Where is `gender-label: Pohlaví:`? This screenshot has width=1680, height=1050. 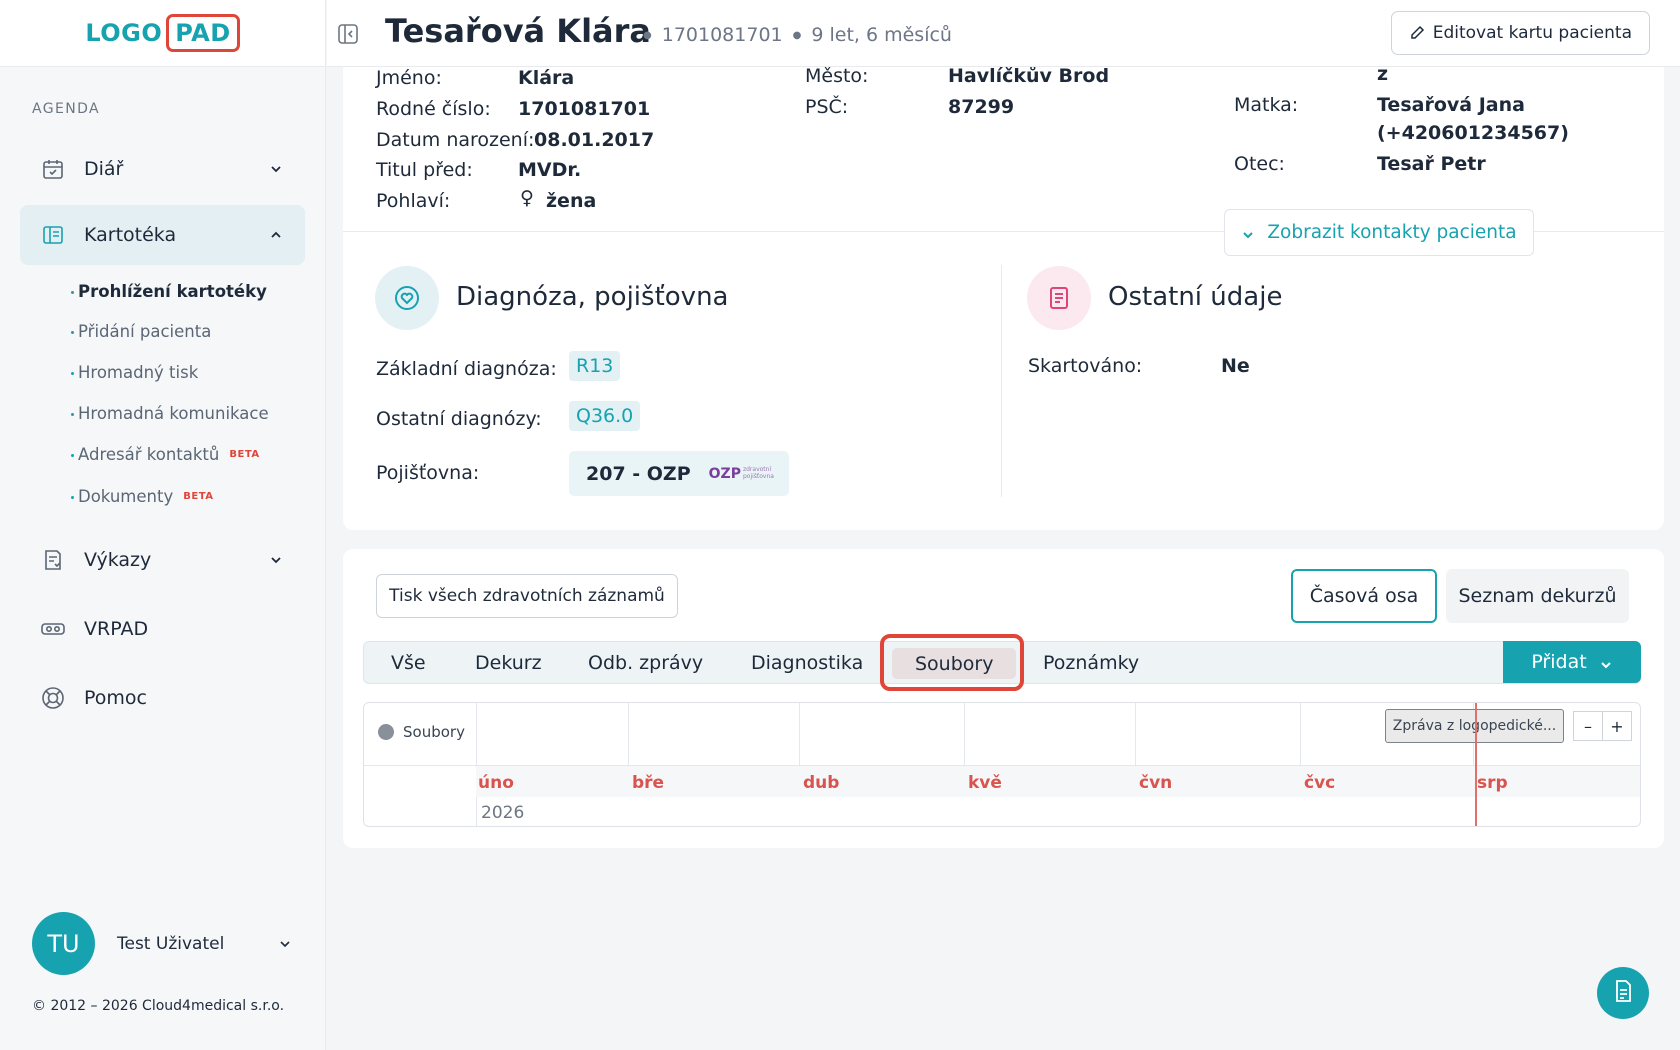
gender-label: Pohlaví: is located at coordinates (413, 201).